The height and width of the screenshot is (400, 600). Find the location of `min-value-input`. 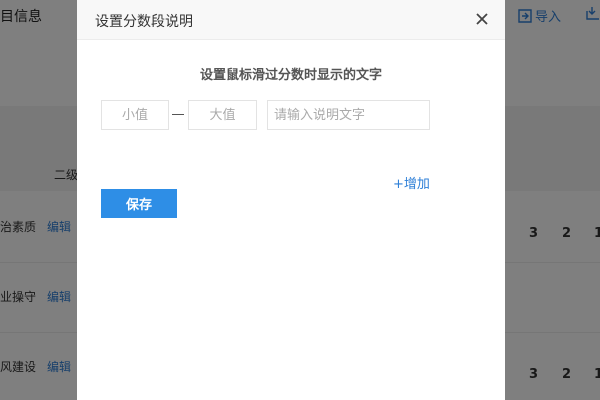

min-value-input is located at coordinates (135, 115).